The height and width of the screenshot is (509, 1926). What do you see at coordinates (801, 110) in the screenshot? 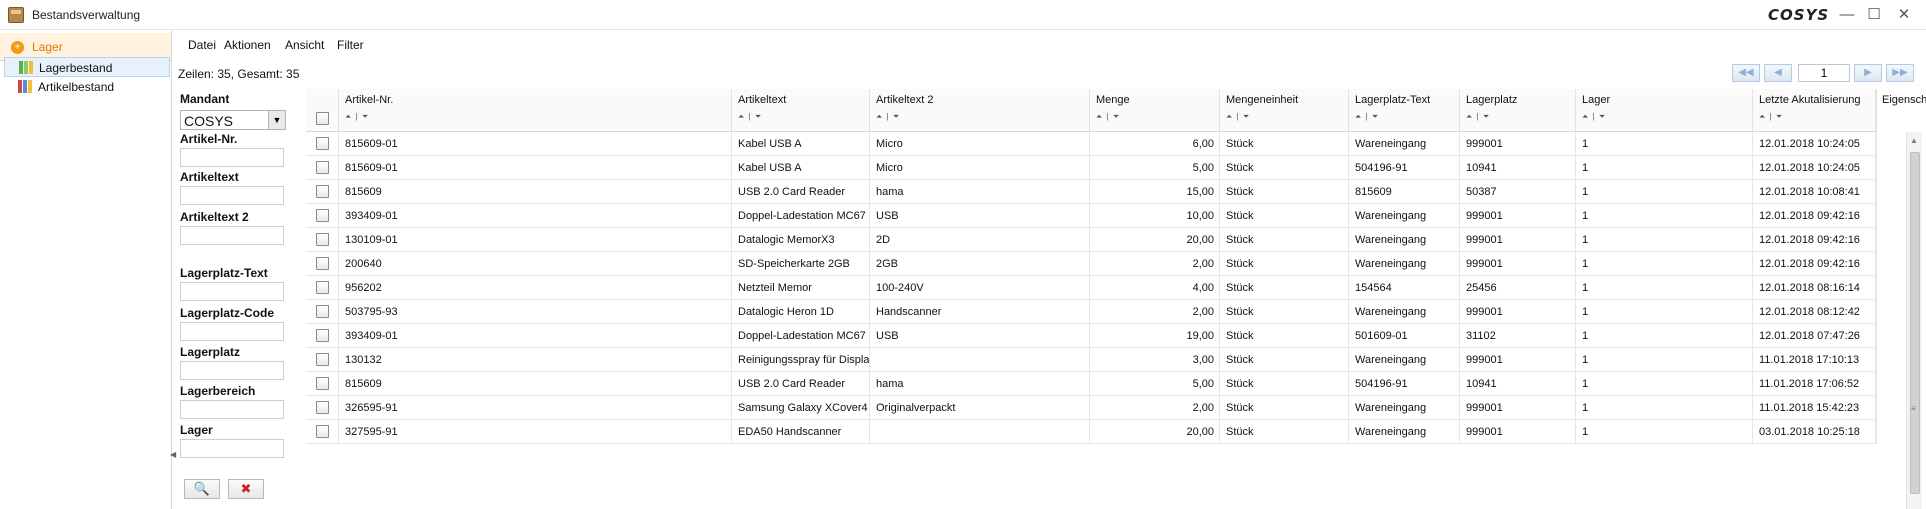
I see `column-header: Artikeltext ⏶ | ⏷` at bounding box center [801, 110].